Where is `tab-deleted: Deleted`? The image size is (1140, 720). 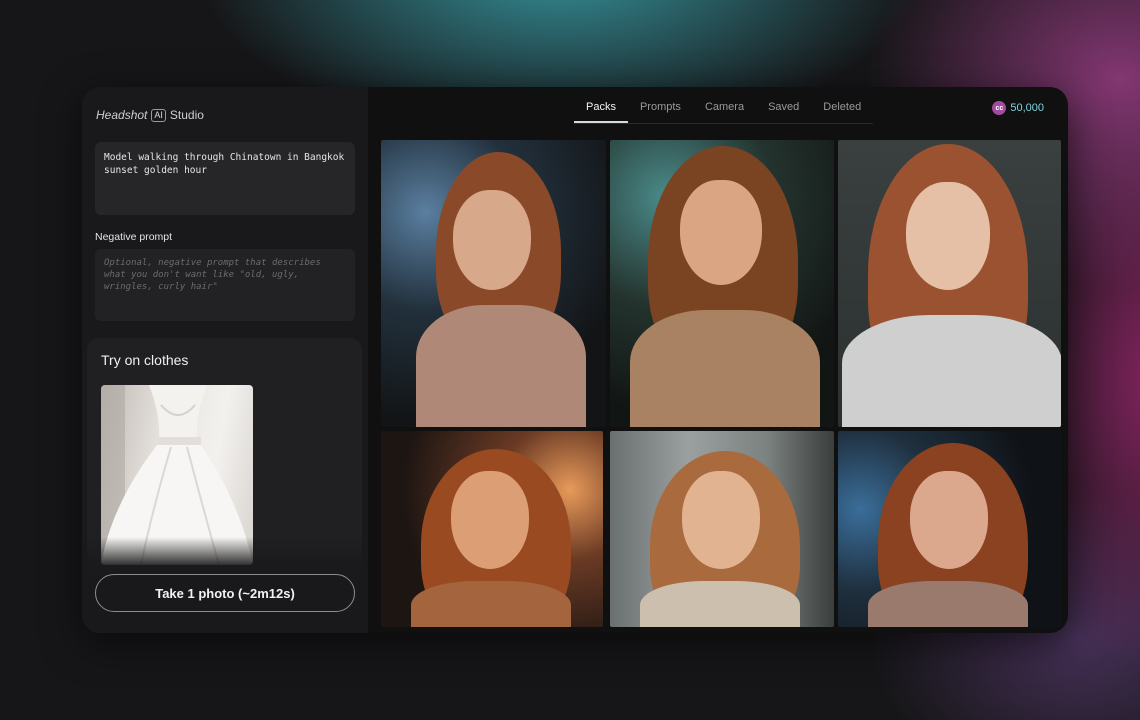
tab-deleted: Deleted is located at coordinates (842, 110).